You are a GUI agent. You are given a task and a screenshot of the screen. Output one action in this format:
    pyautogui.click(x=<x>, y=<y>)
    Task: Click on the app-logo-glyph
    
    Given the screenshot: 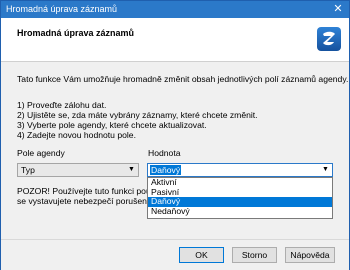 What is the action you would take?
    pyautogui.click(x=329, y=38)
    